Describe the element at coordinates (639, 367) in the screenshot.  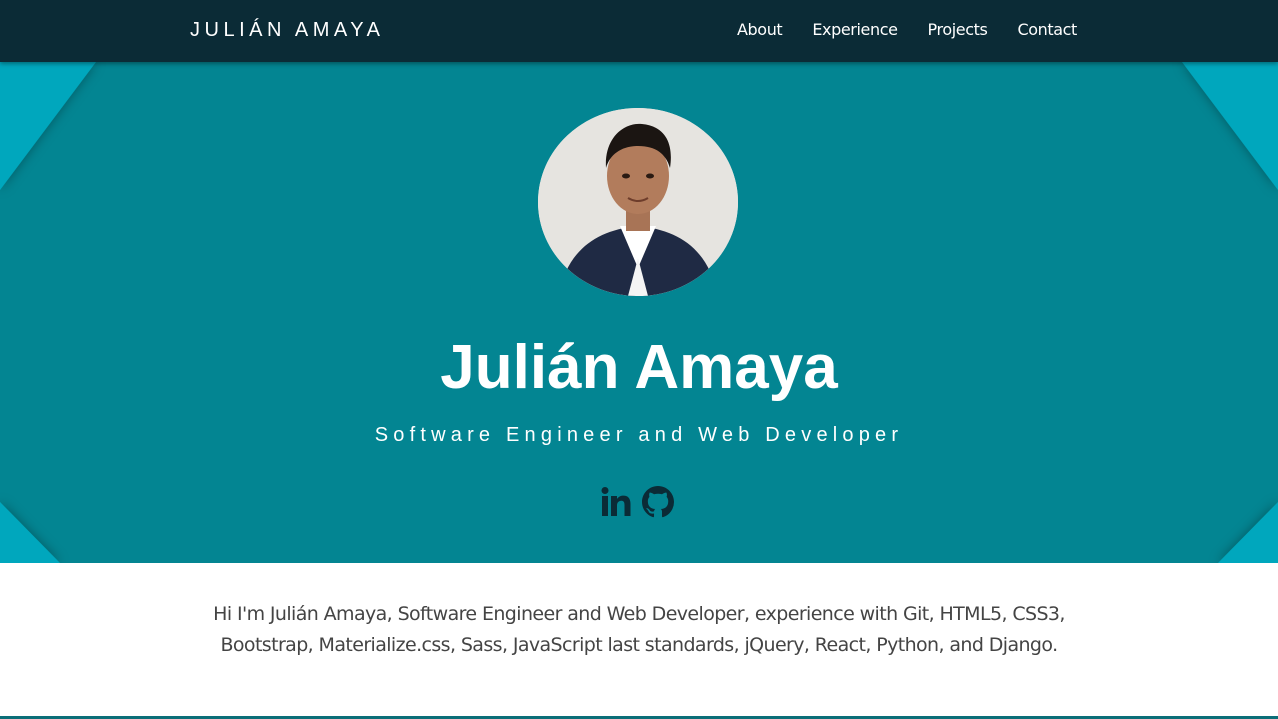
I see `hero-name: Julián Amaya` at that location.